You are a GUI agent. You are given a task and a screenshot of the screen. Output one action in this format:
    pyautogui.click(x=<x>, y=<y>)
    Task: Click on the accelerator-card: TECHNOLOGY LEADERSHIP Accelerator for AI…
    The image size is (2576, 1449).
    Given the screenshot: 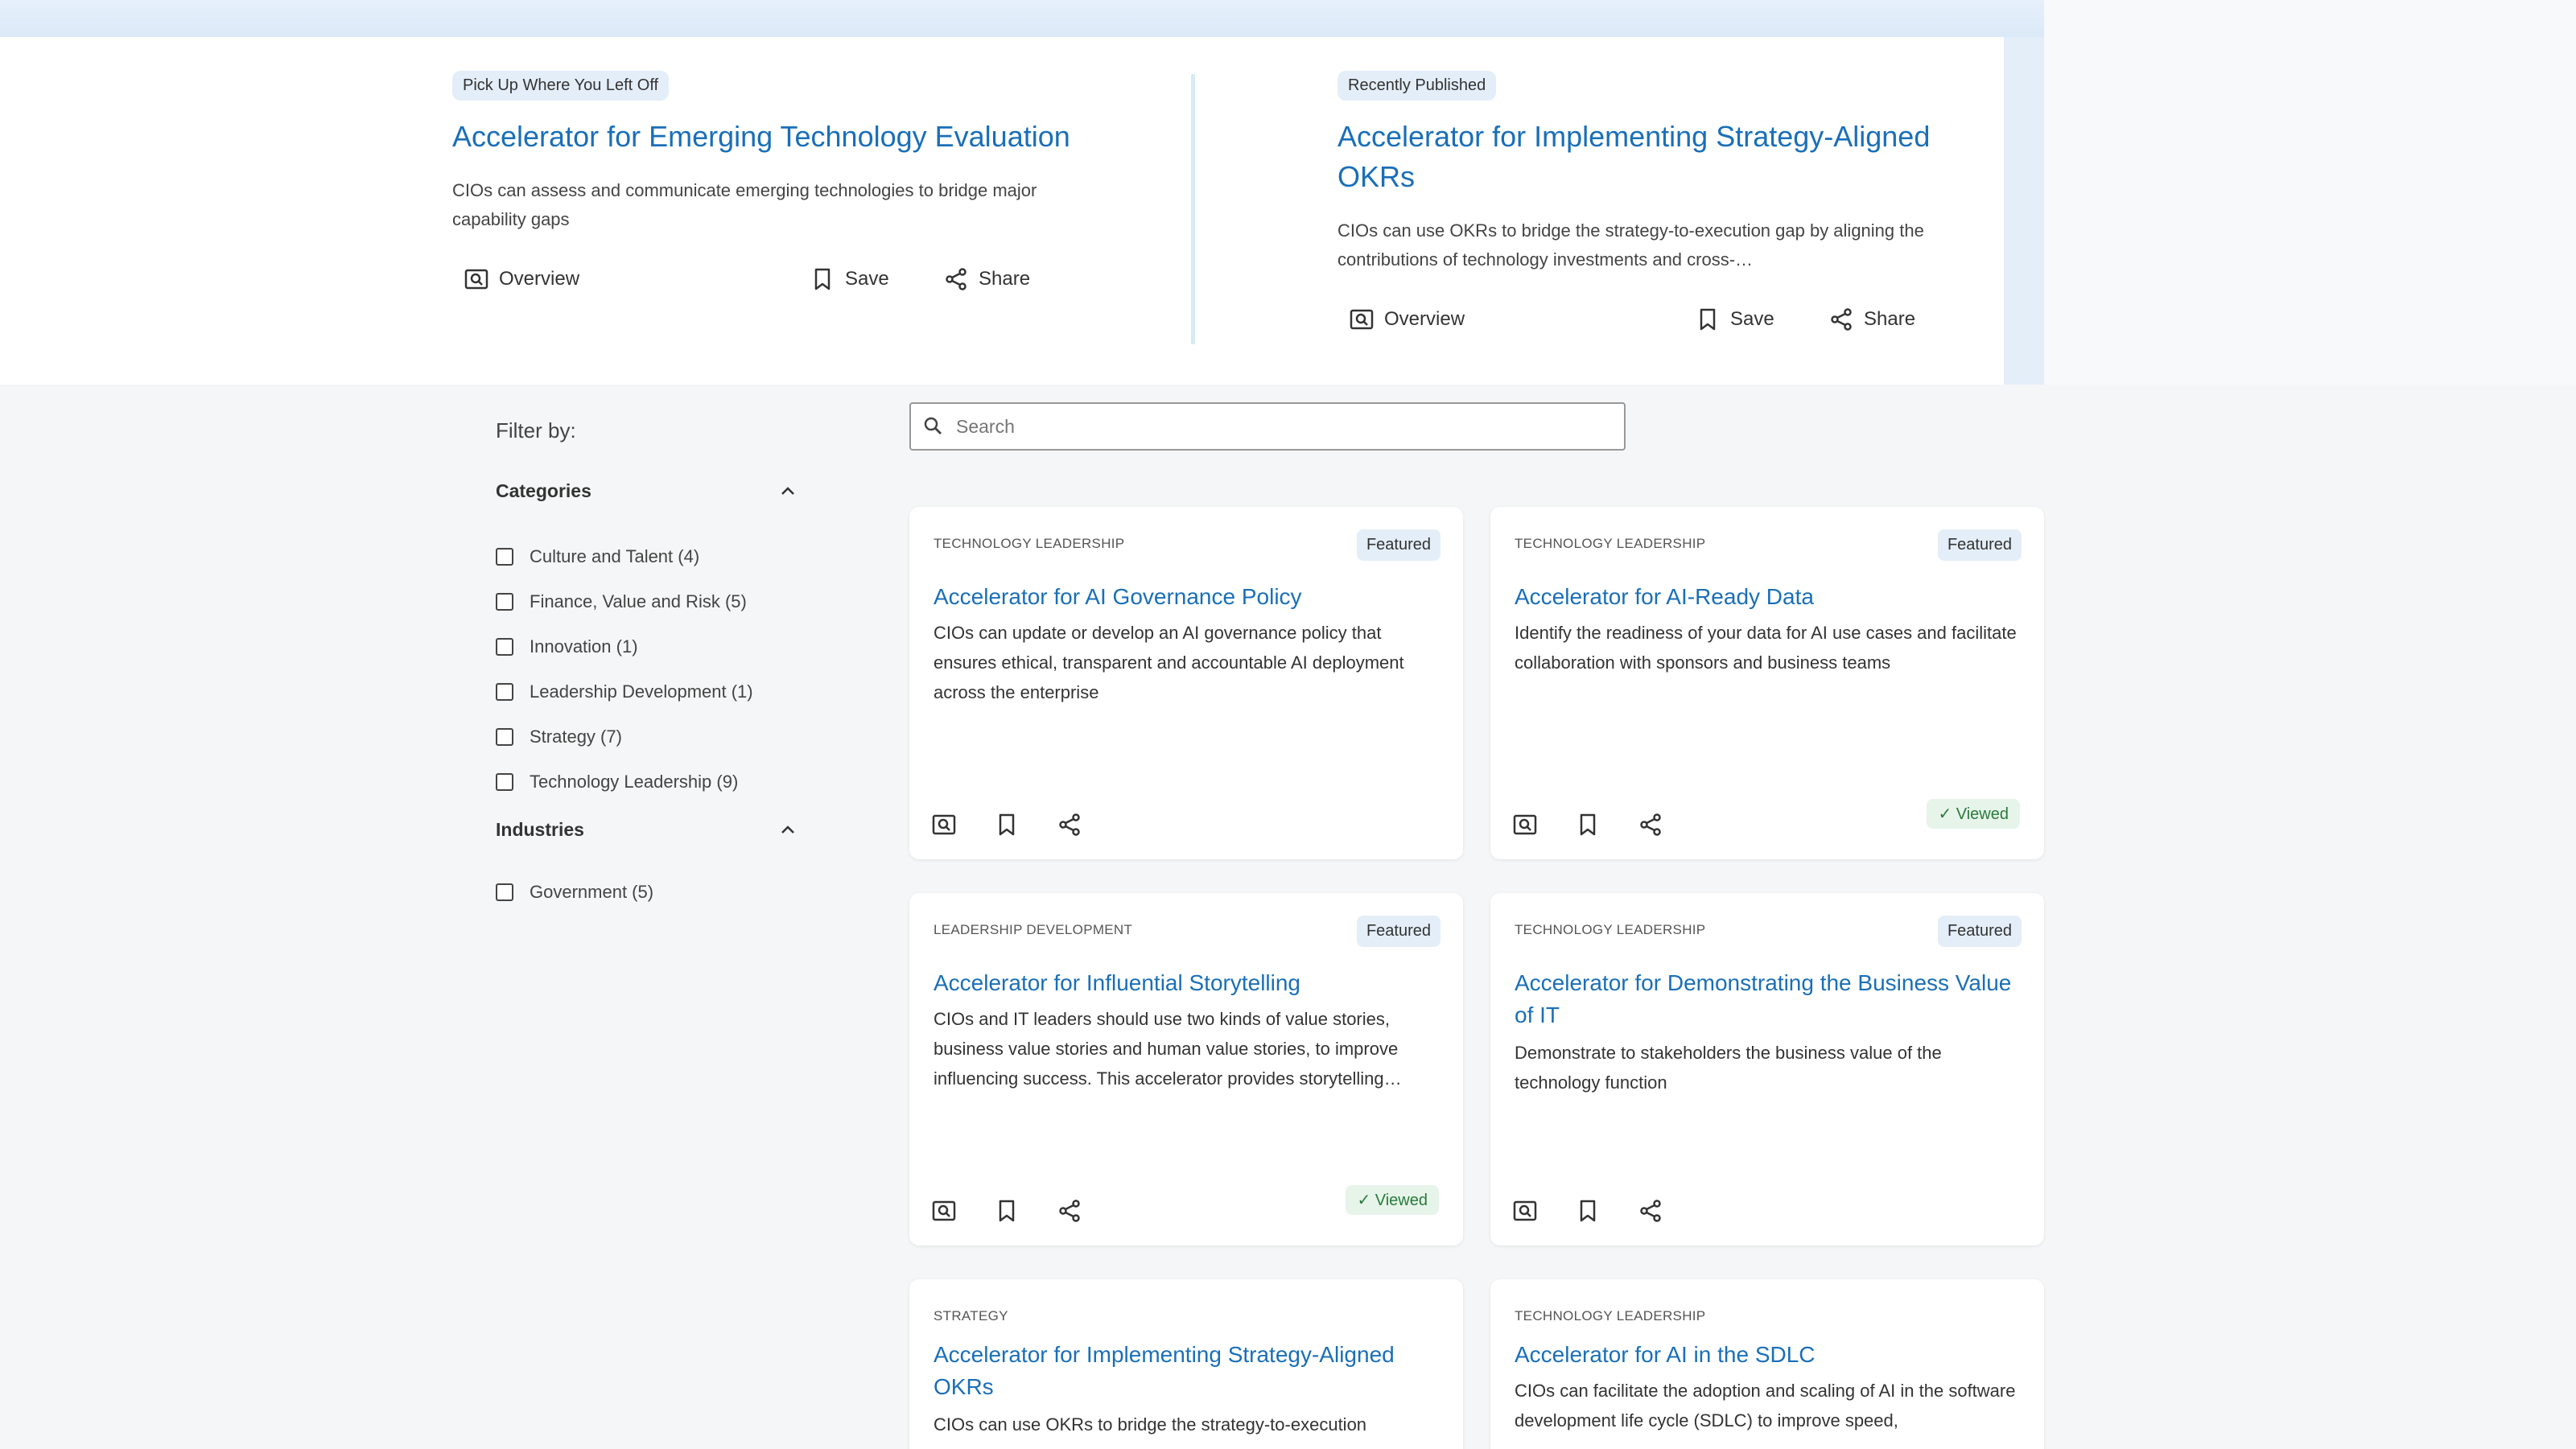 What is the action you would take?
    pyautogui.click(x=1767, y=1364)
    